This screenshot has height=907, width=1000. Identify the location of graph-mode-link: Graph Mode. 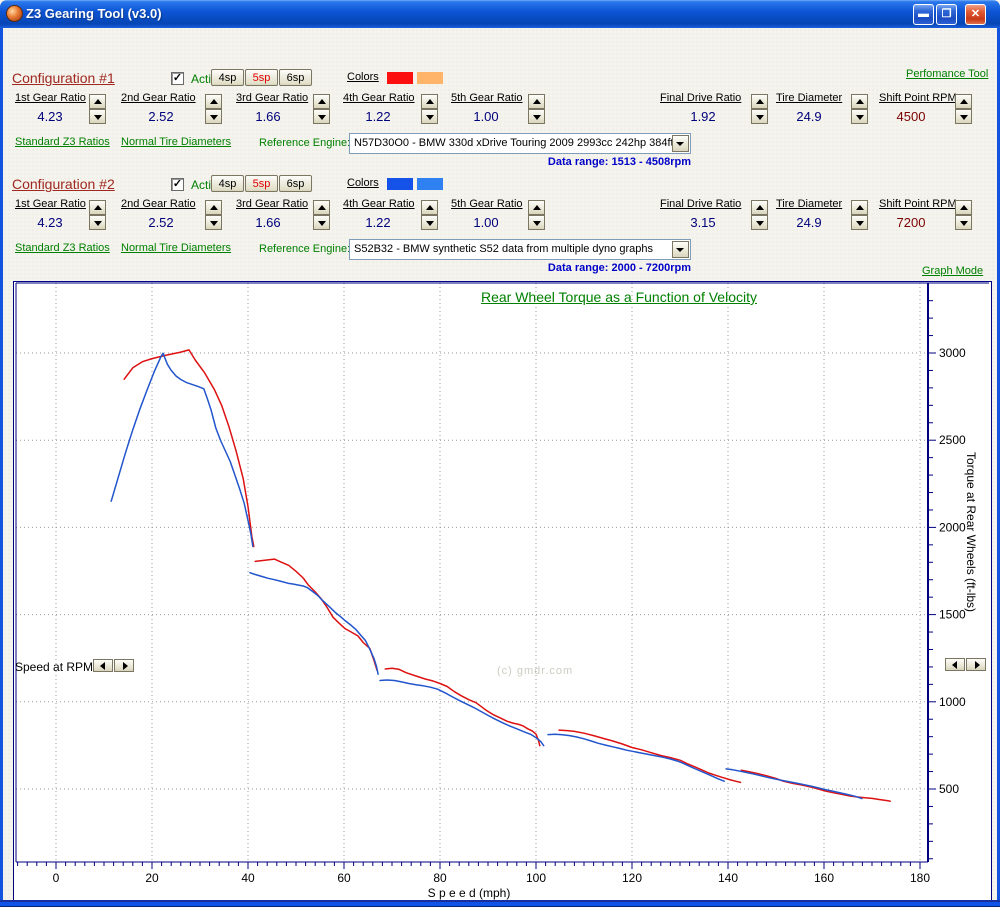
(952, 271).